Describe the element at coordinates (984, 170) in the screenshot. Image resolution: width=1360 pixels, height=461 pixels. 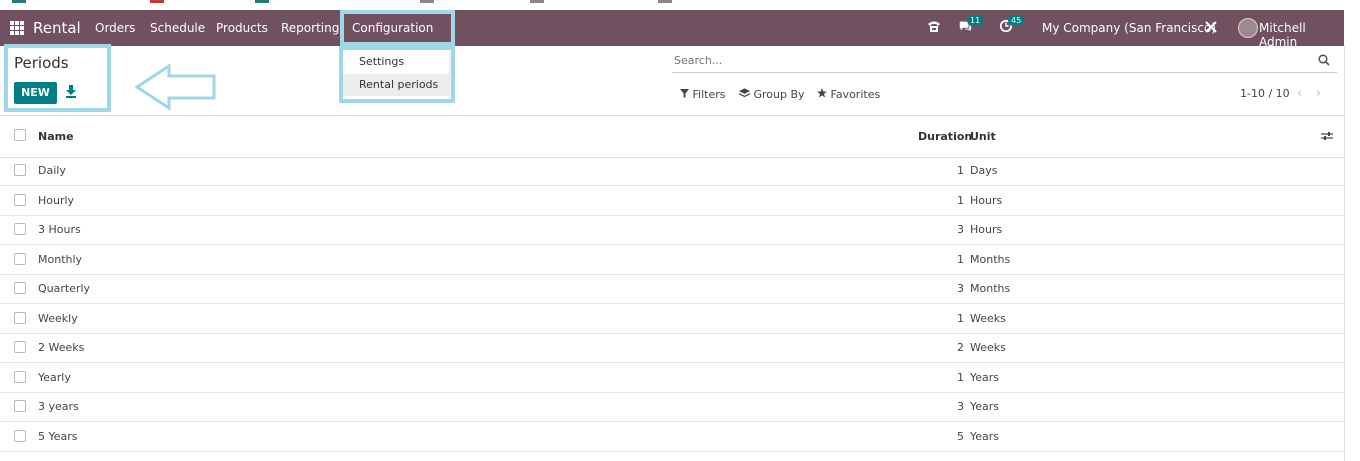
I see `row-unit: Days` at that location.